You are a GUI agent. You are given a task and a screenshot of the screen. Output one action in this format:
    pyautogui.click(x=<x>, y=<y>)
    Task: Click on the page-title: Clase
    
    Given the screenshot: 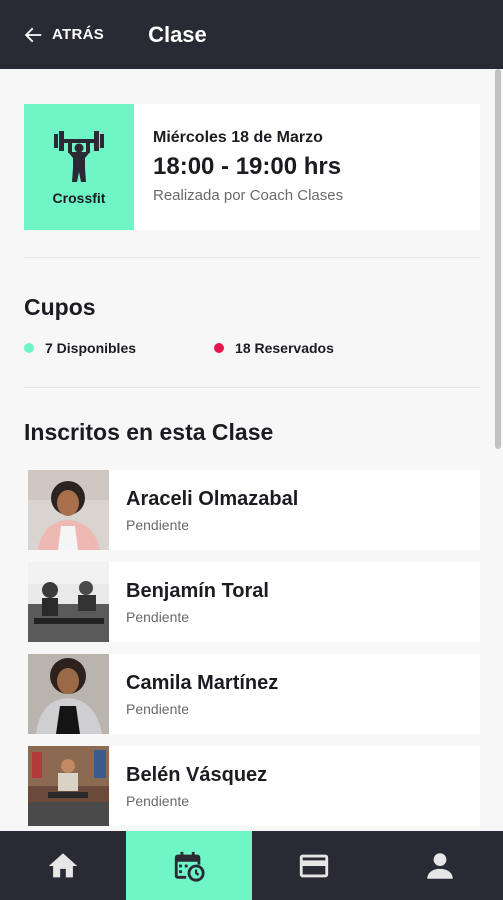 What is the action you would take?
    pyautogui.click(x=177, y=34)
    